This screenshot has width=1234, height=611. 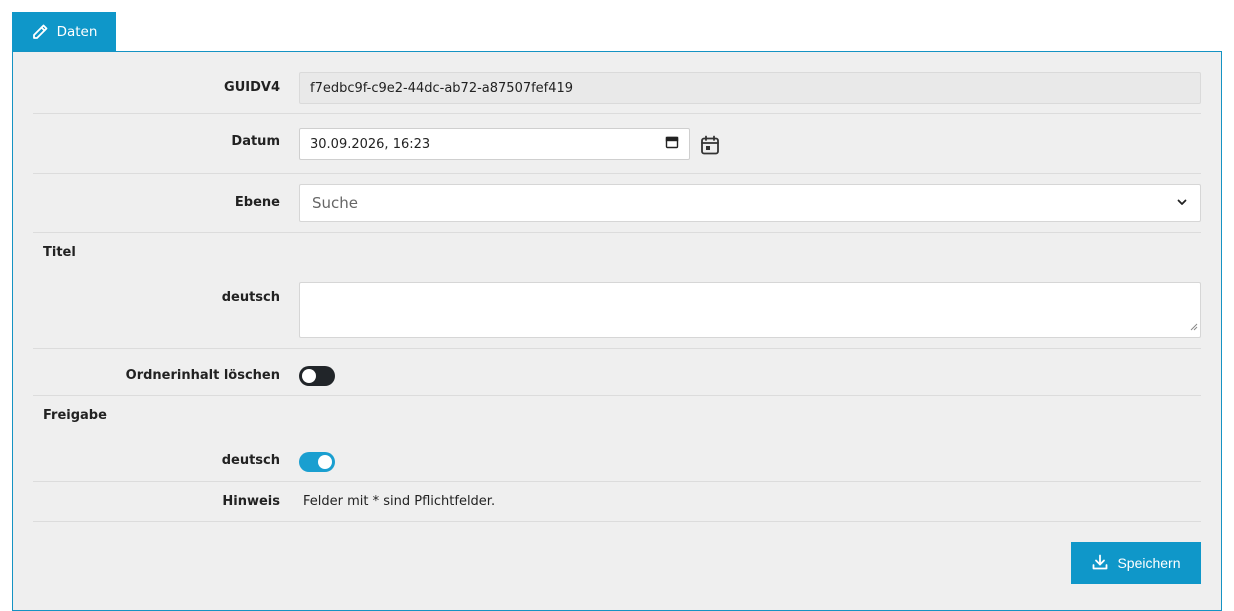 I want to click on ordnerinhalt-label: Ordnerinhalt löschen, so click(x=202, y=375).